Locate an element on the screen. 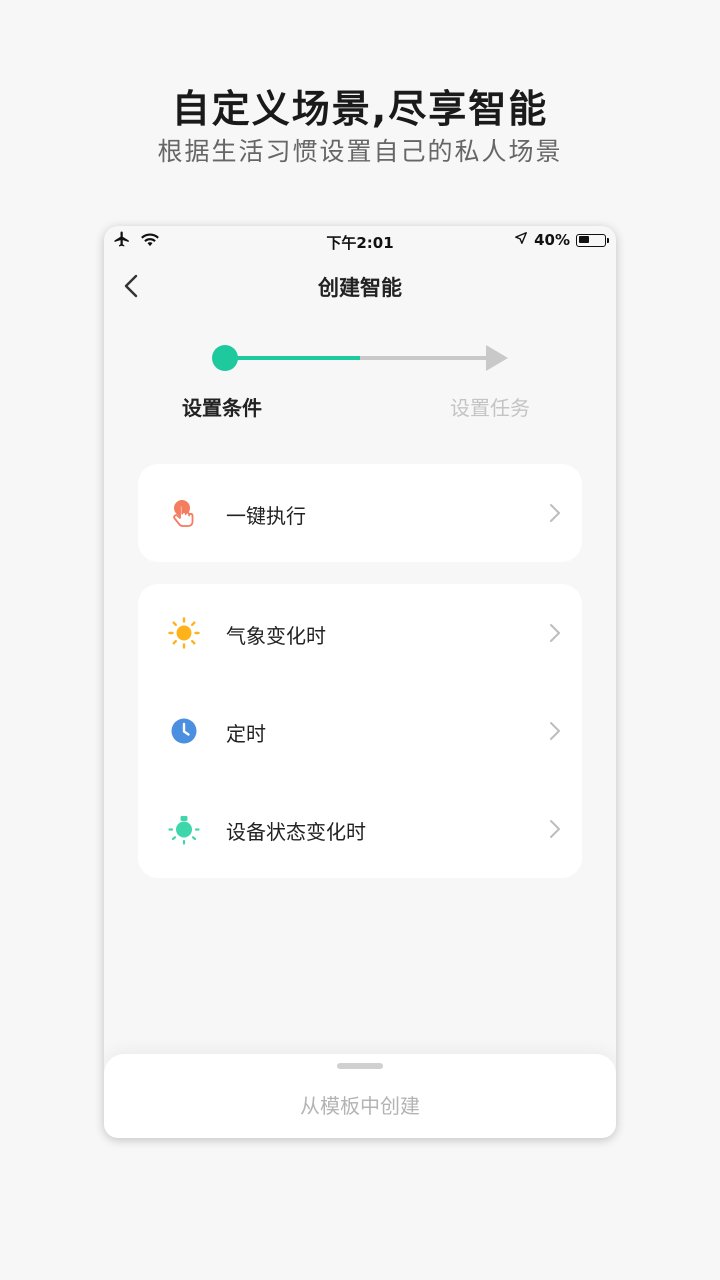  nav-bar: 创建智能 is located at coordinates (360, 286).